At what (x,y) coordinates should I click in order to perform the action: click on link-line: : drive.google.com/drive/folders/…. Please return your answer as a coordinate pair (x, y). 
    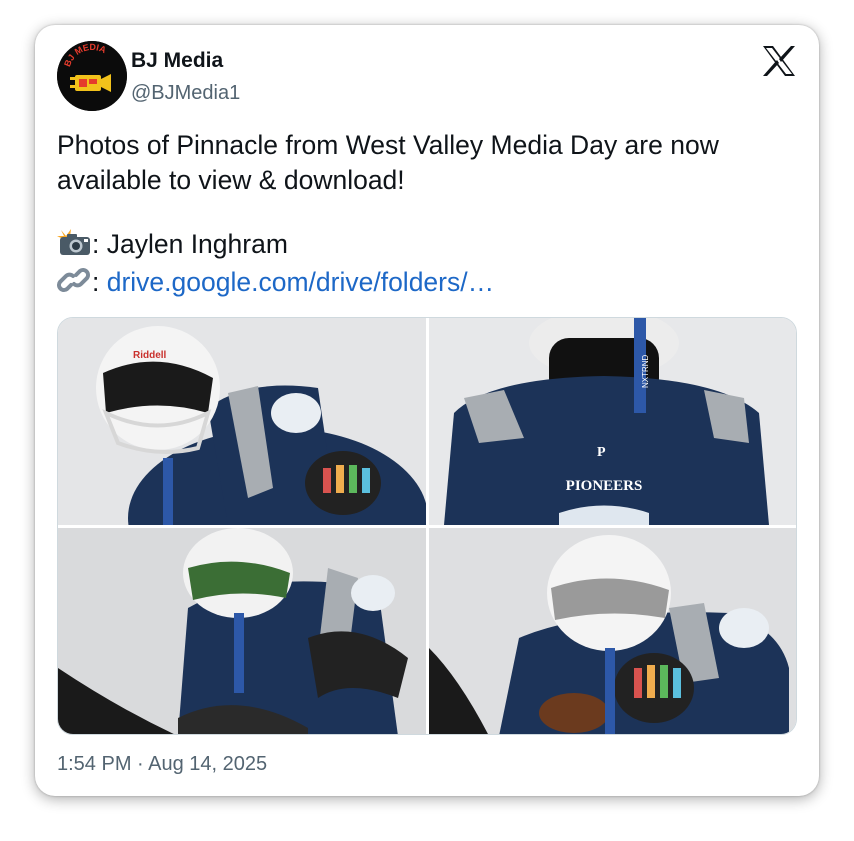
    Looking at the image, I should click on (427, 284).